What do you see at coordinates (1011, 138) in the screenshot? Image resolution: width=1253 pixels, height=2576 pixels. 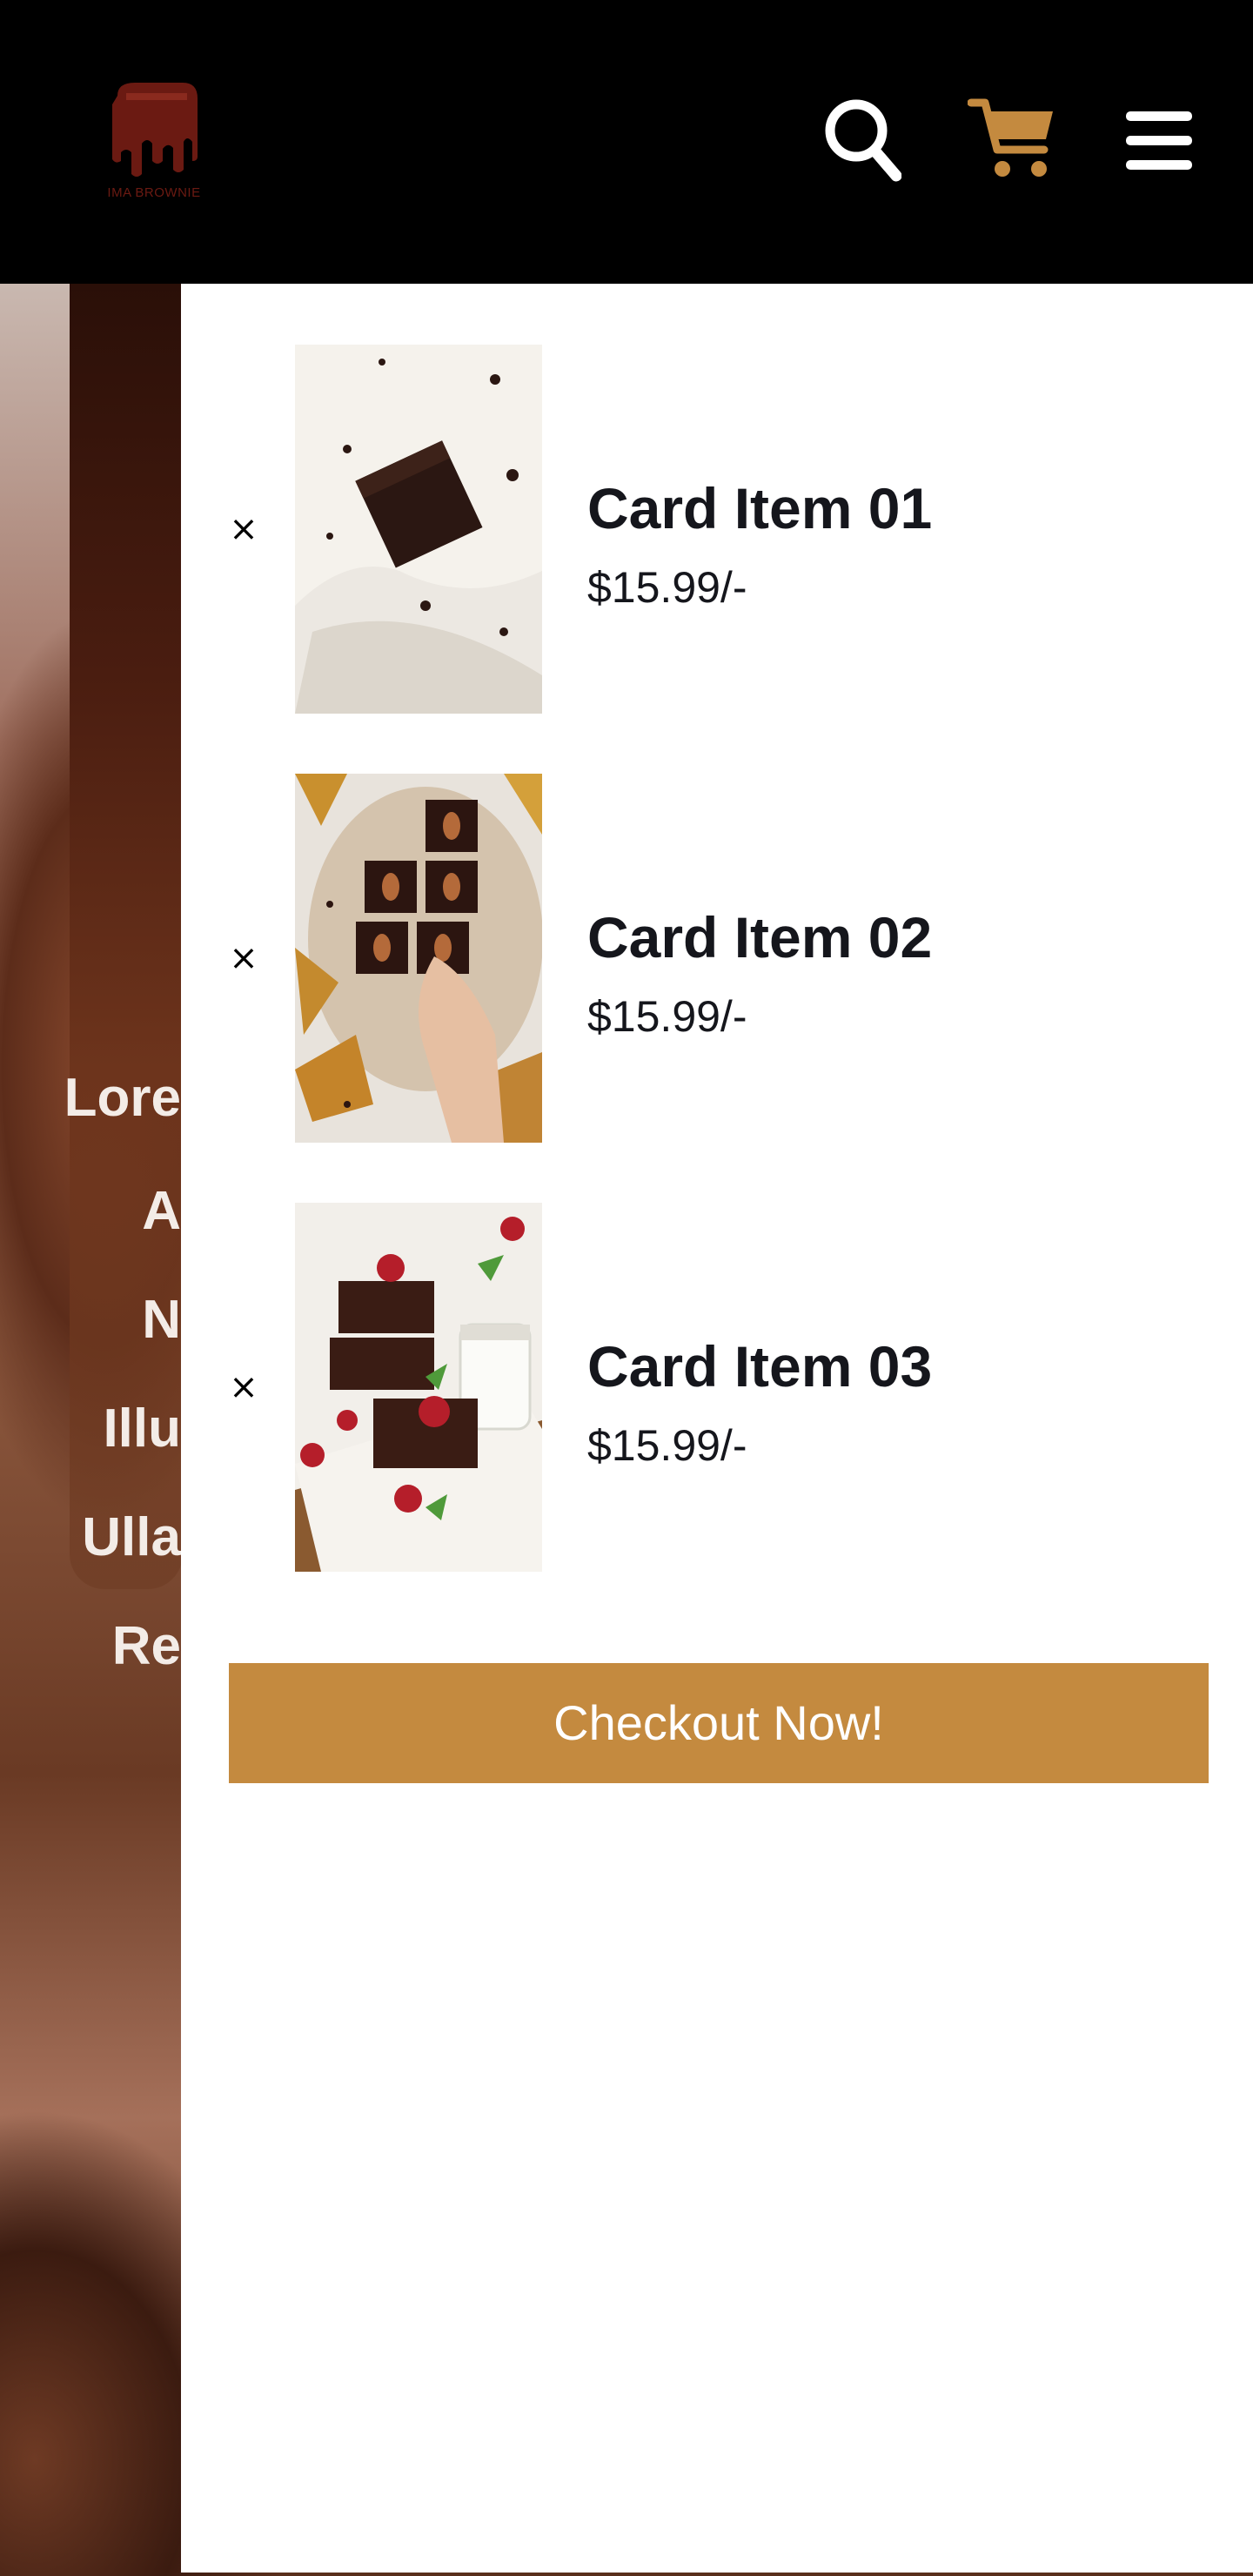 I see `cart-icon` at bounding box center [1011, 138].